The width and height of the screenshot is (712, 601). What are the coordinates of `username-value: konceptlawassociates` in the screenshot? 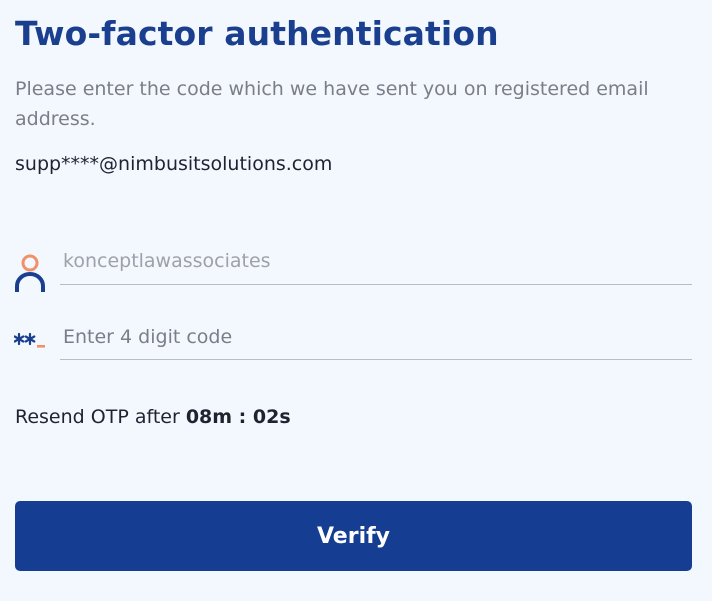 It's located at (167, 261).